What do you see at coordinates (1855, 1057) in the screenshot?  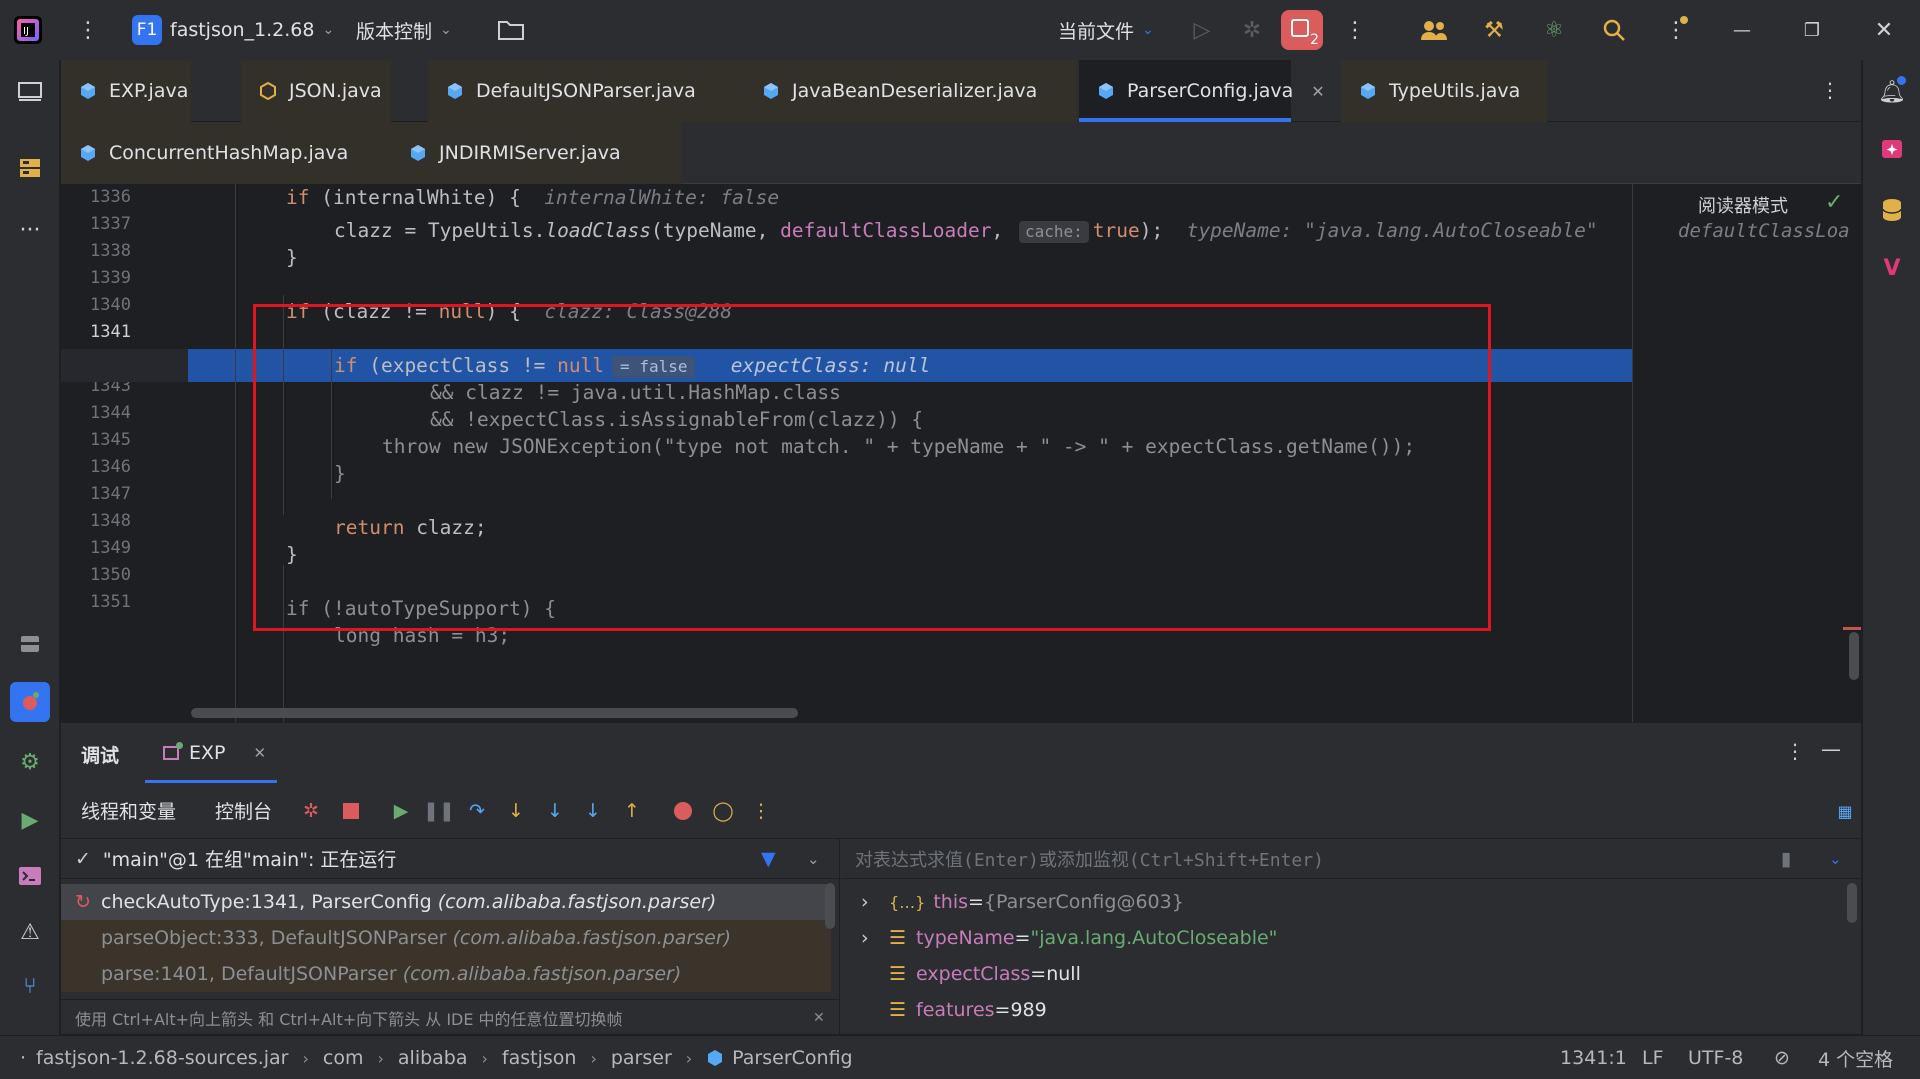 I see `indent-setting: 4 个空格` at bounding box center [1855, 1057].